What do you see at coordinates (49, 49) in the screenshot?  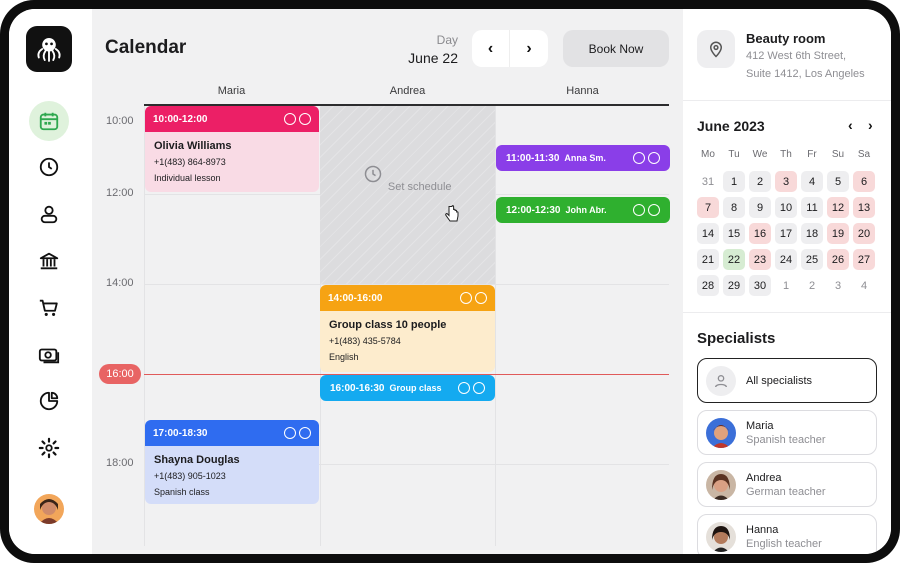 I see `octopus-logo` at bounding box center [49, 49].